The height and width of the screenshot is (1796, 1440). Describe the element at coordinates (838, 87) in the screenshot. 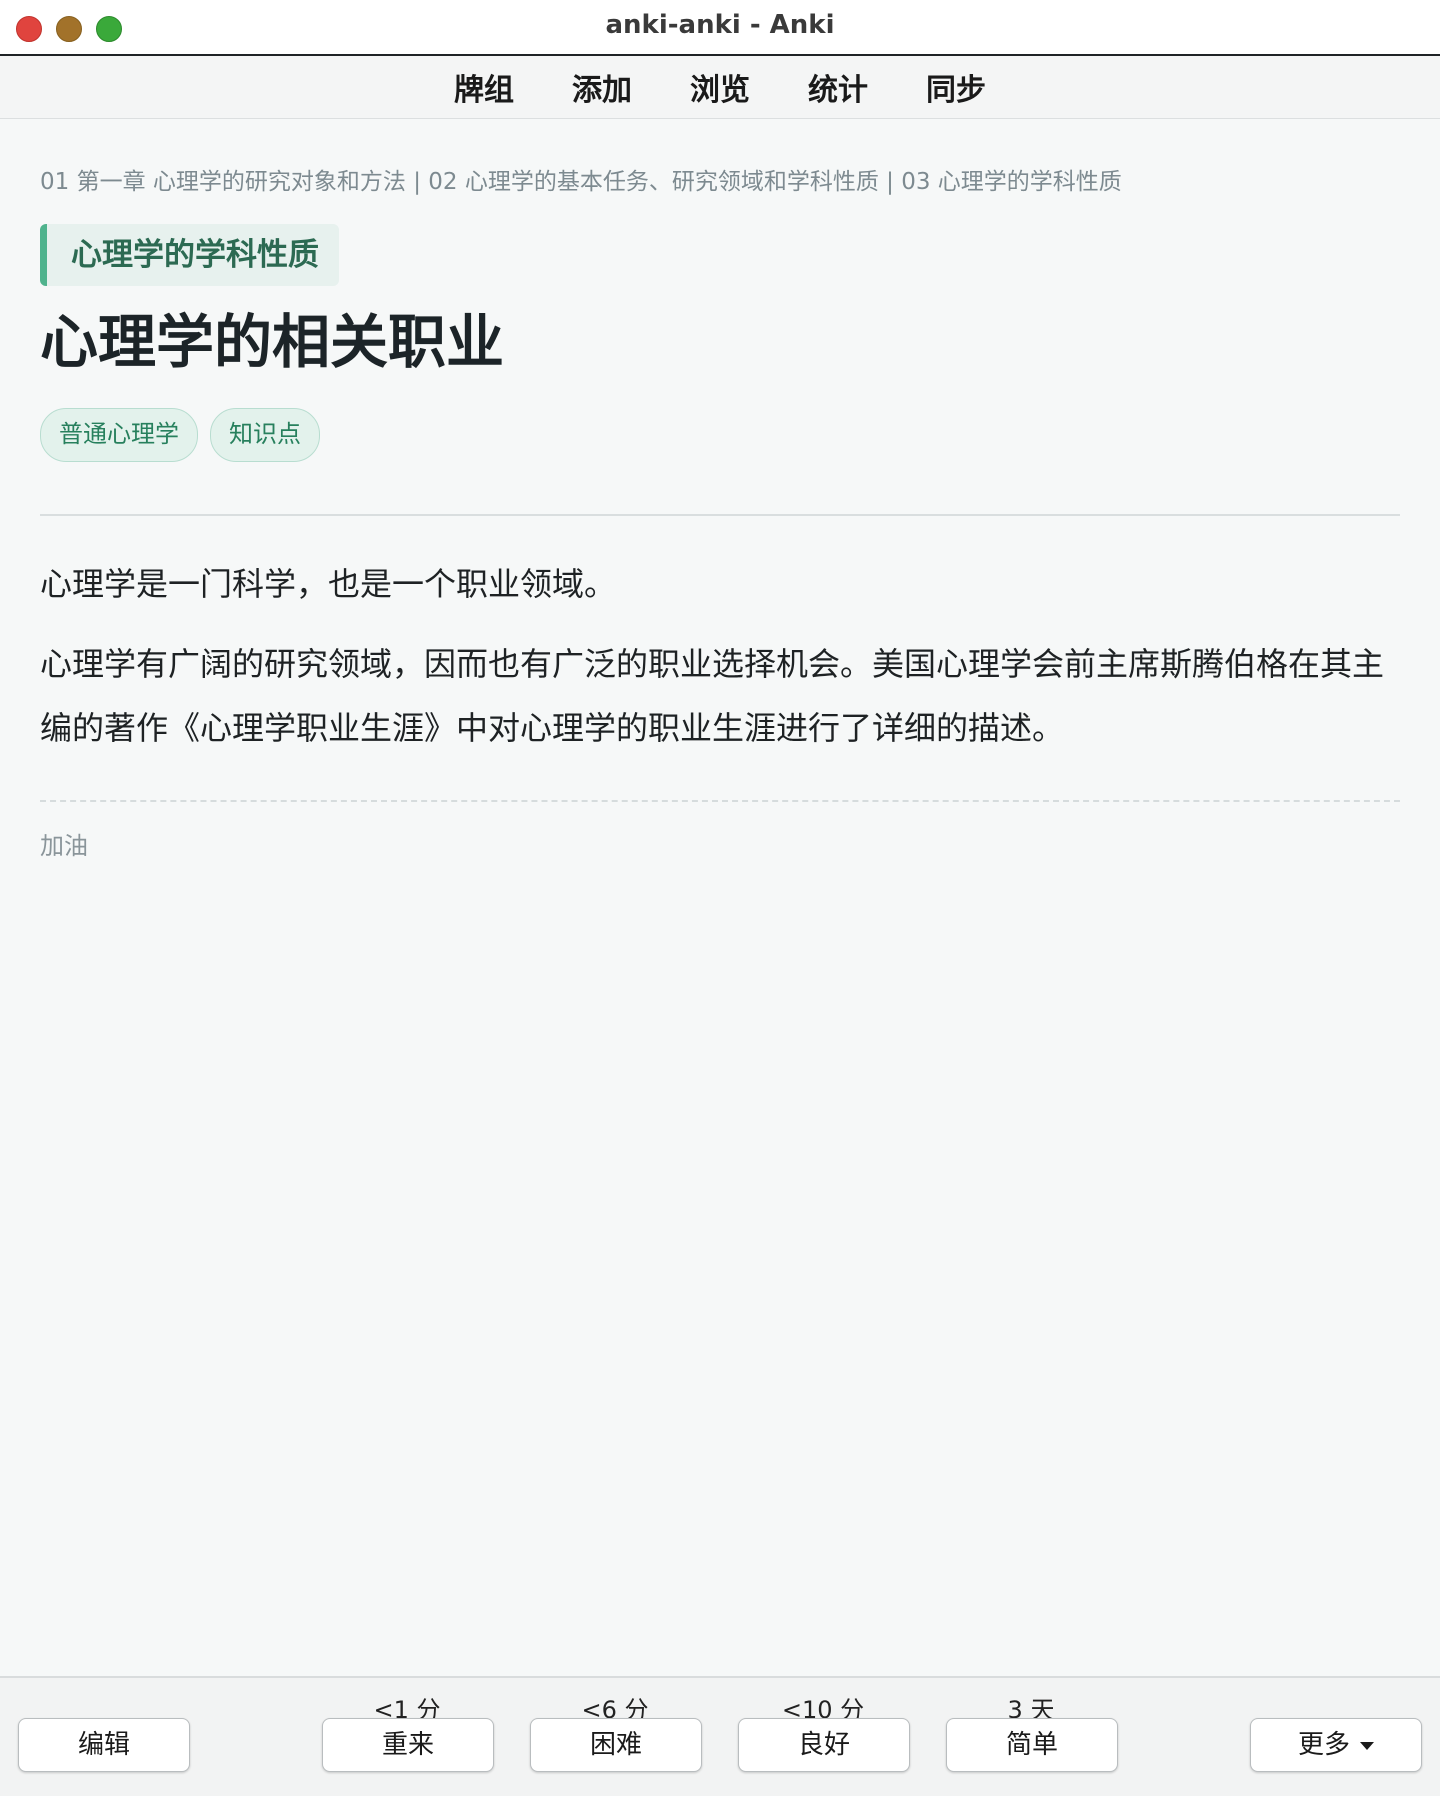

I see `toolbar-stats: 统计` at that location.